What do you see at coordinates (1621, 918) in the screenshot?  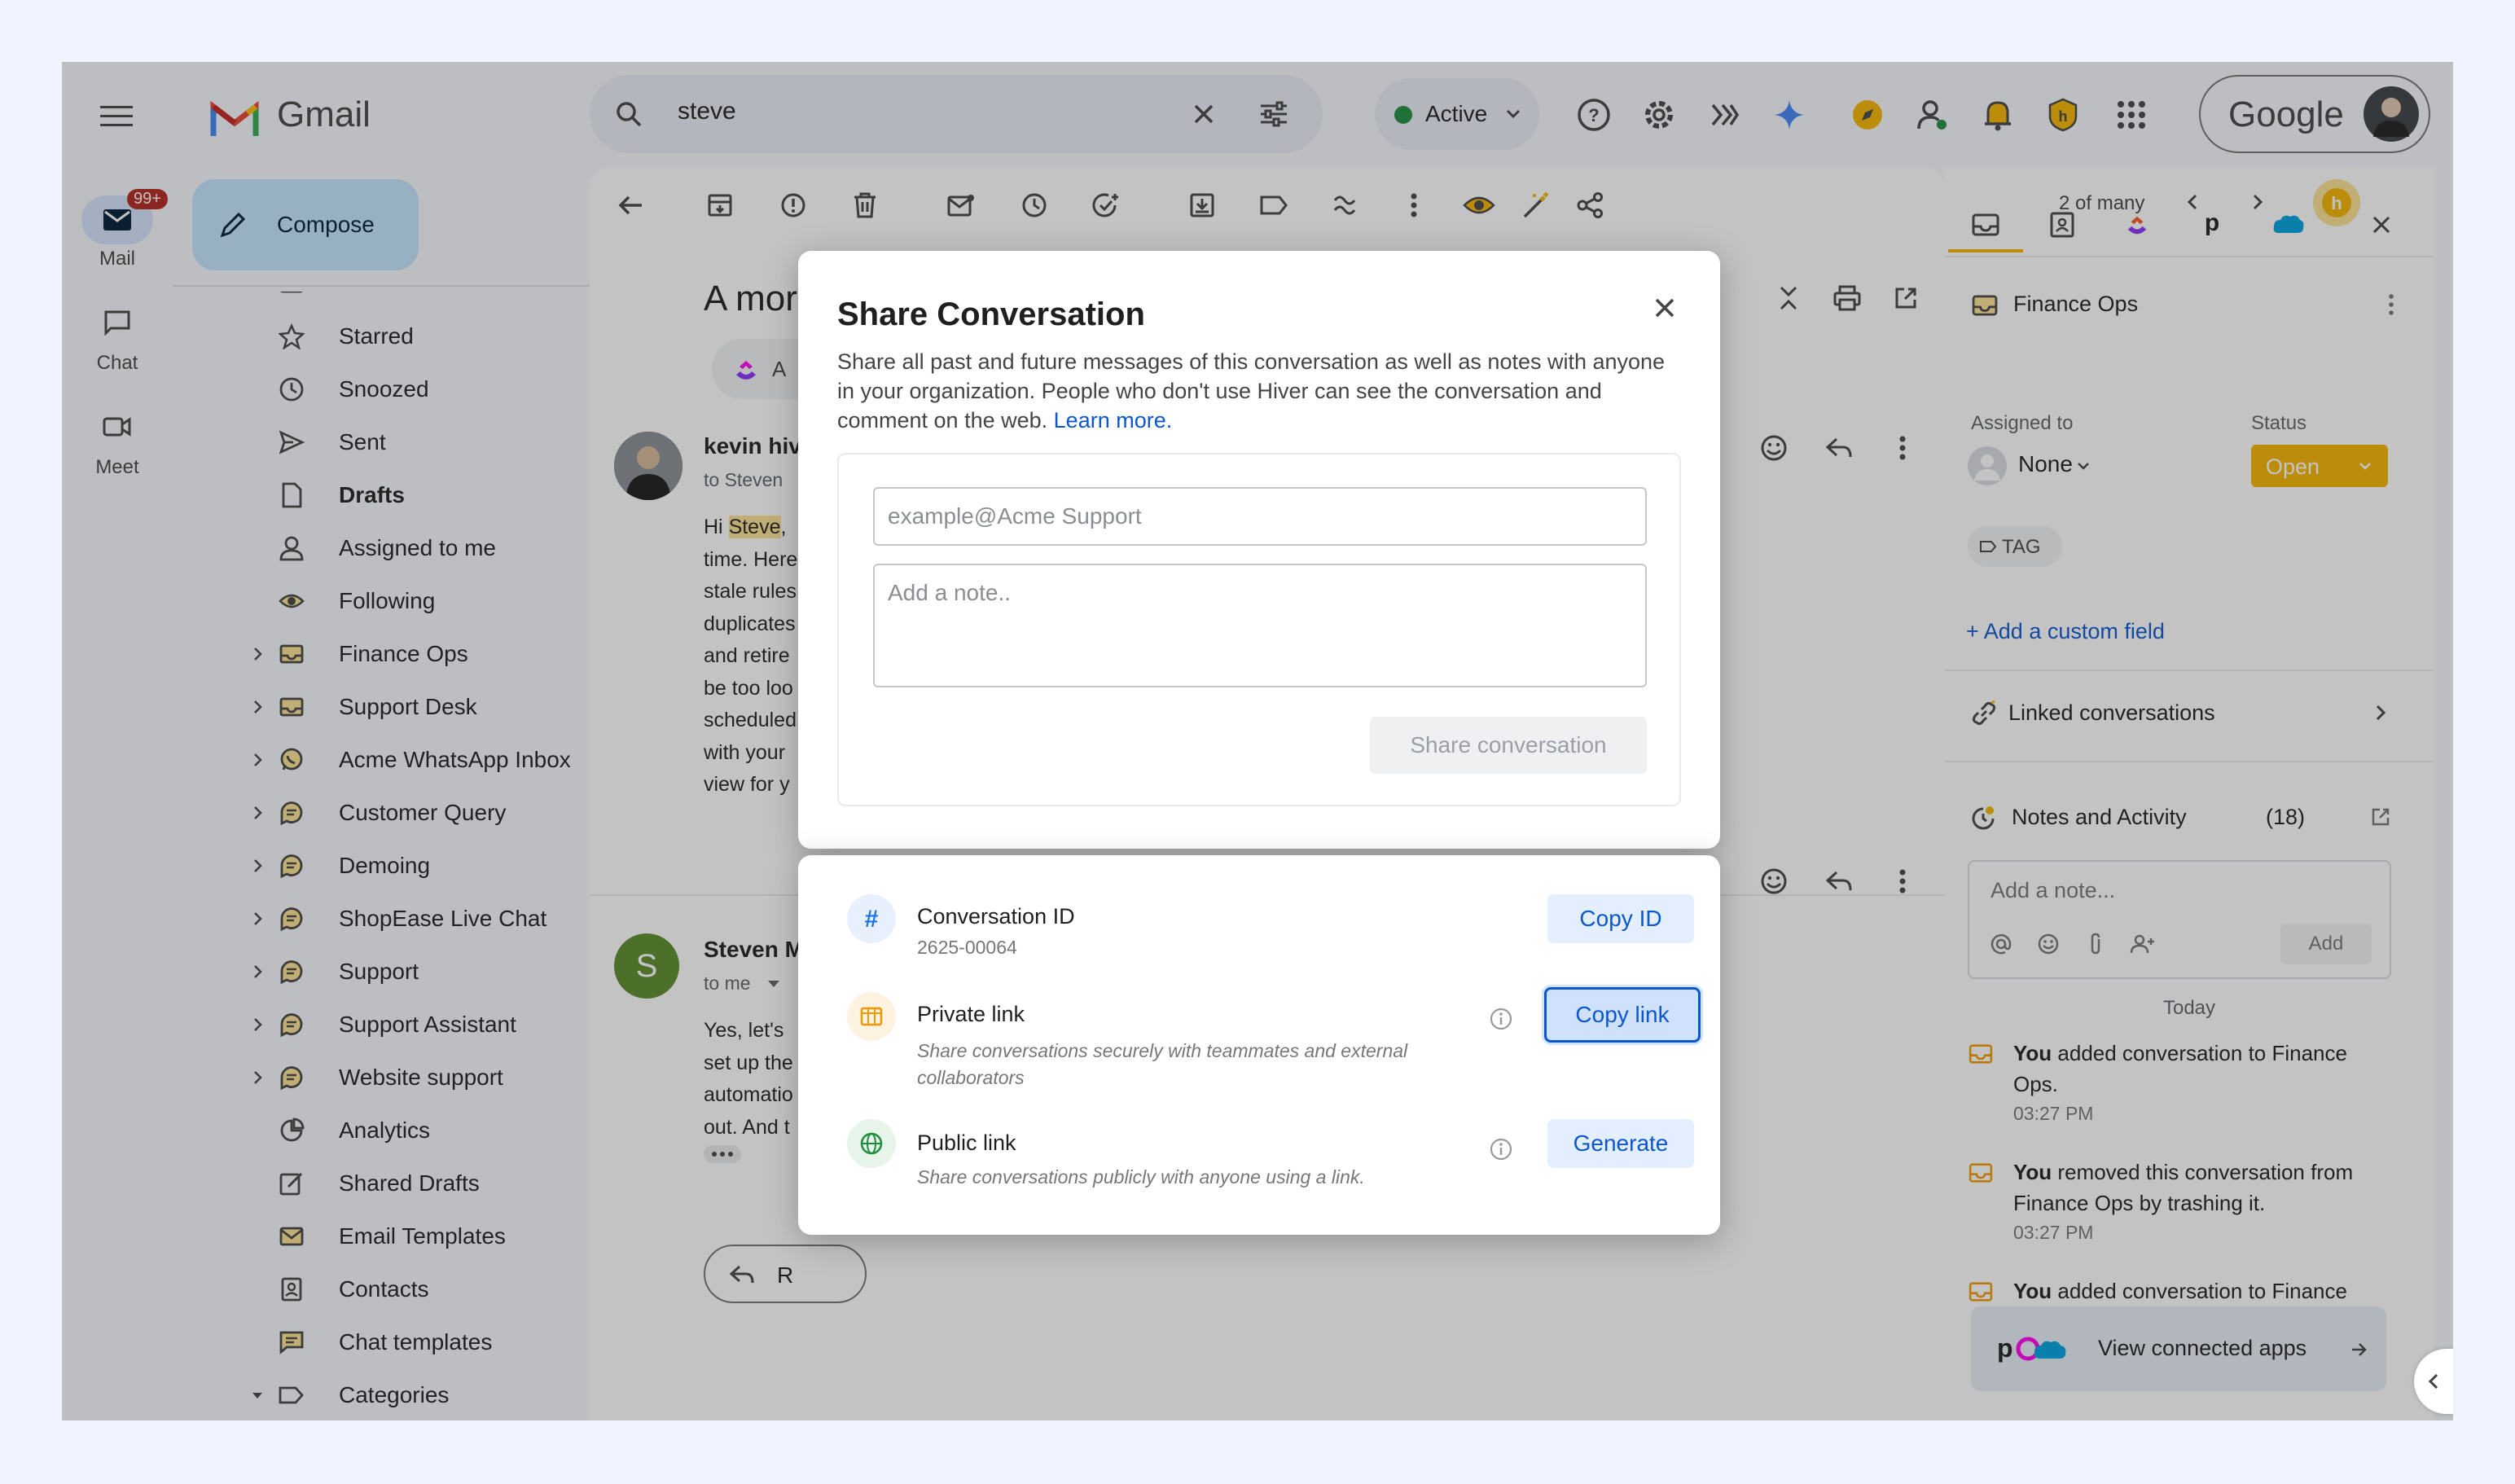 I see `copy-id-button: Copy ID` at bounding box center [1621, 918].